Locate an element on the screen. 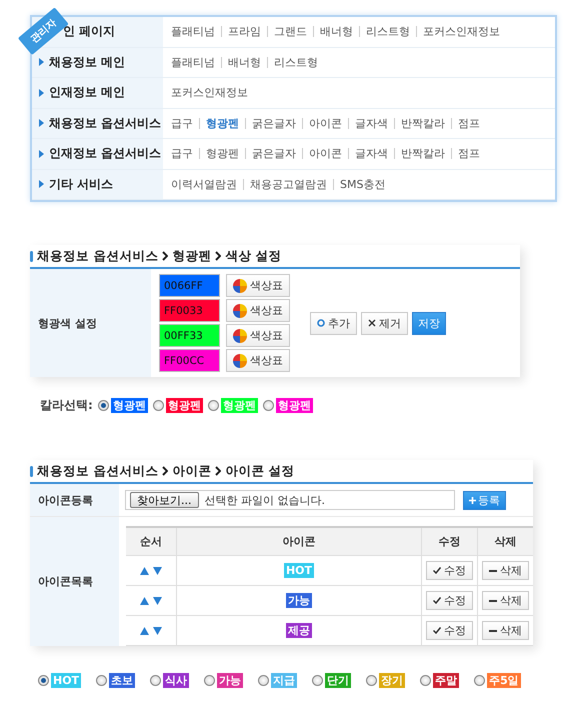 The image size is (564, 707). menu-link: SMS충전 is located at coordinates (363, 184).